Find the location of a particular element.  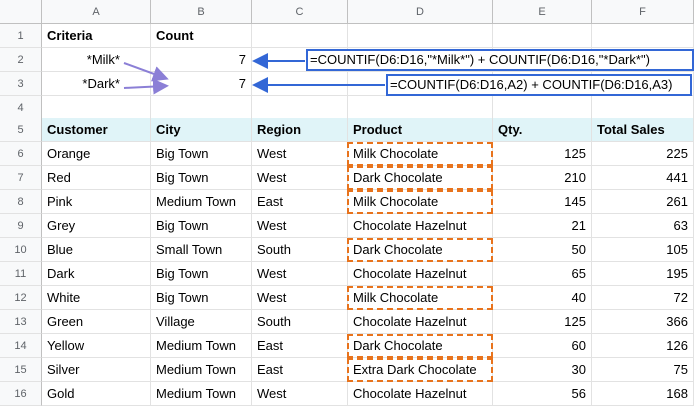

cell-f4 is located at coordinates (643, 108).